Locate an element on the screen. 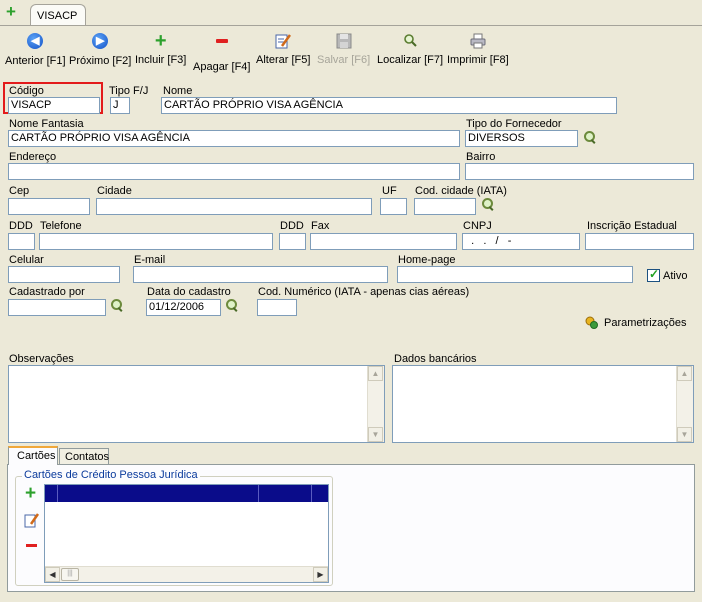 Image resolution: width=702 pixels, height=602 pixels. observacoes-label: Observações is located at coordinates (41, 359).